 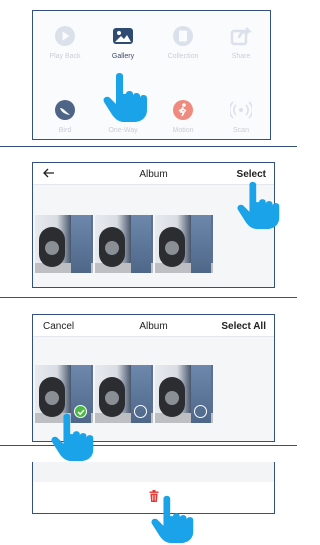 I want to click on menu-item-label: Collection, so click(x=183, y=56).